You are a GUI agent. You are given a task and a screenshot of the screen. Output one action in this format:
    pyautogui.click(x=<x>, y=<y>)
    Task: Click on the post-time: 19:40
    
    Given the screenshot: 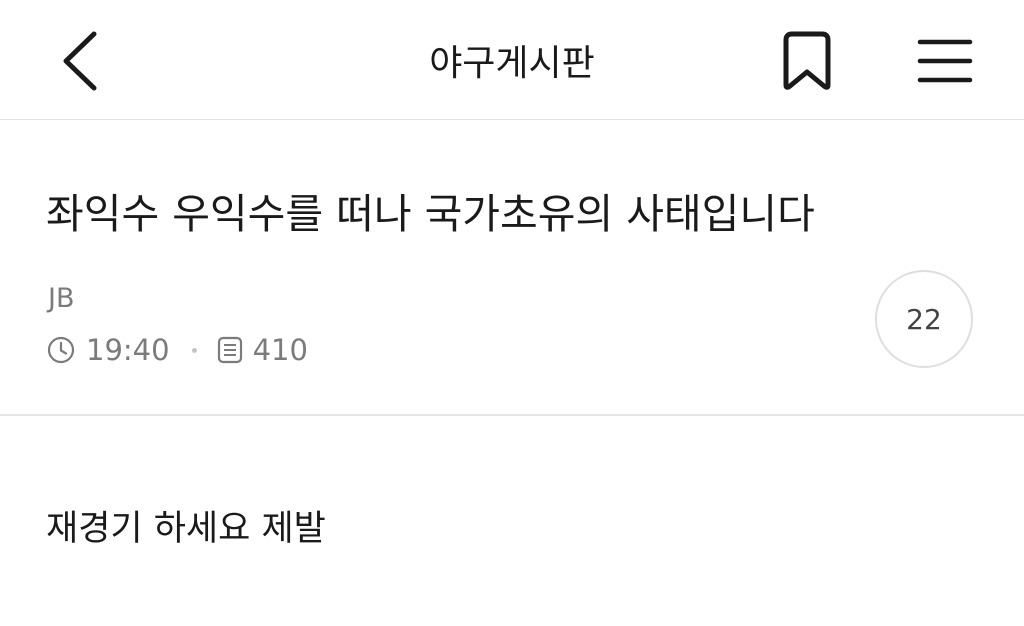 What is the action you would take?
    pyautogui.click(x=128, y=350)
    